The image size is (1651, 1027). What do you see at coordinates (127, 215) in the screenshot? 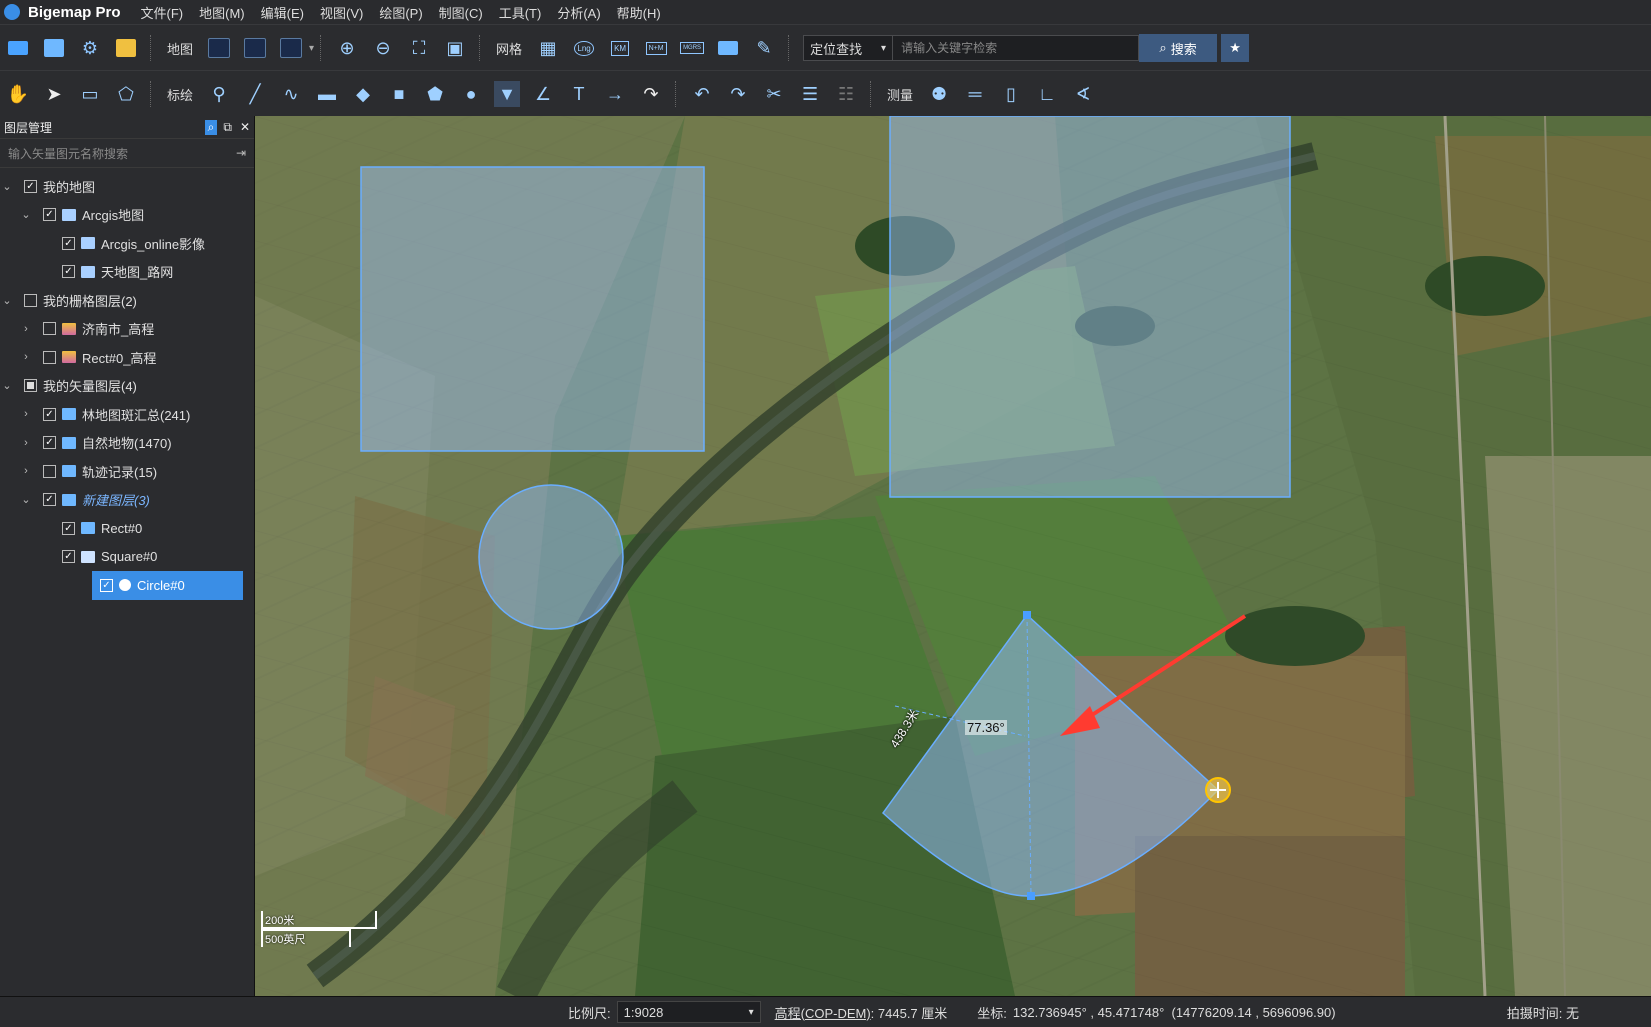
I see `layer-node: ⌄ ✓ Arcgis地图` at bounding box center [127, 215].